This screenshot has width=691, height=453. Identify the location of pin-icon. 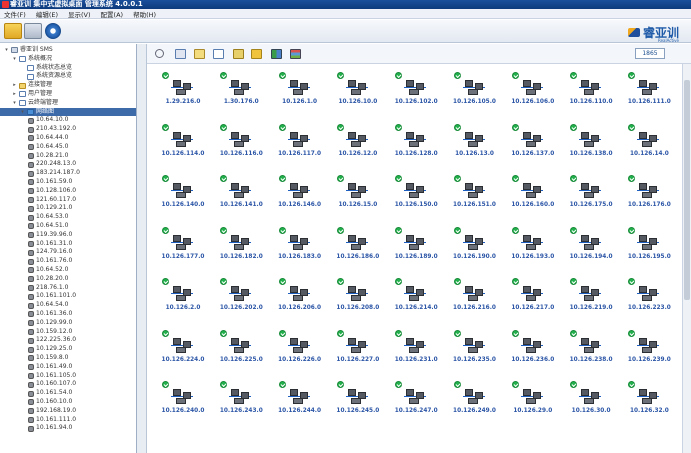
(238, 54).